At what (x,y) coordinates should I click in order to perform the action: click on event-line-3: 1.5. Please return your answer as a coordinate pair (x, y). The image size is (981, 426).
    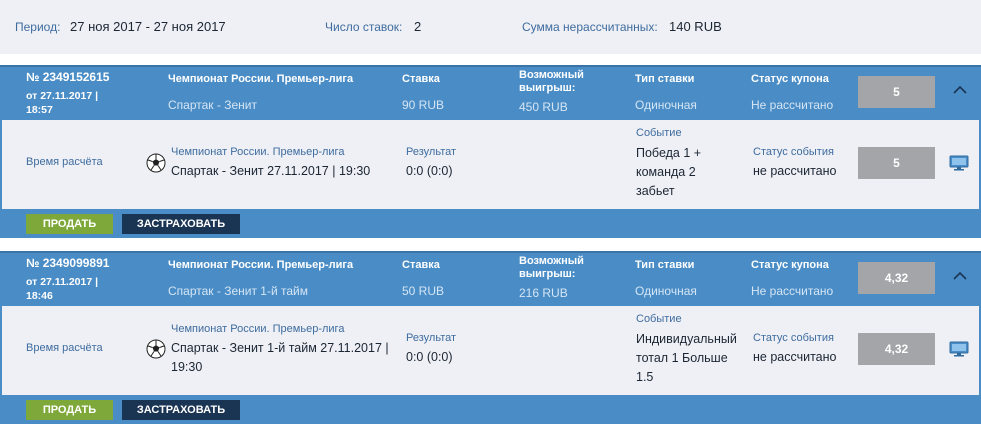
    Looking at the image, I should click on (645, 377).